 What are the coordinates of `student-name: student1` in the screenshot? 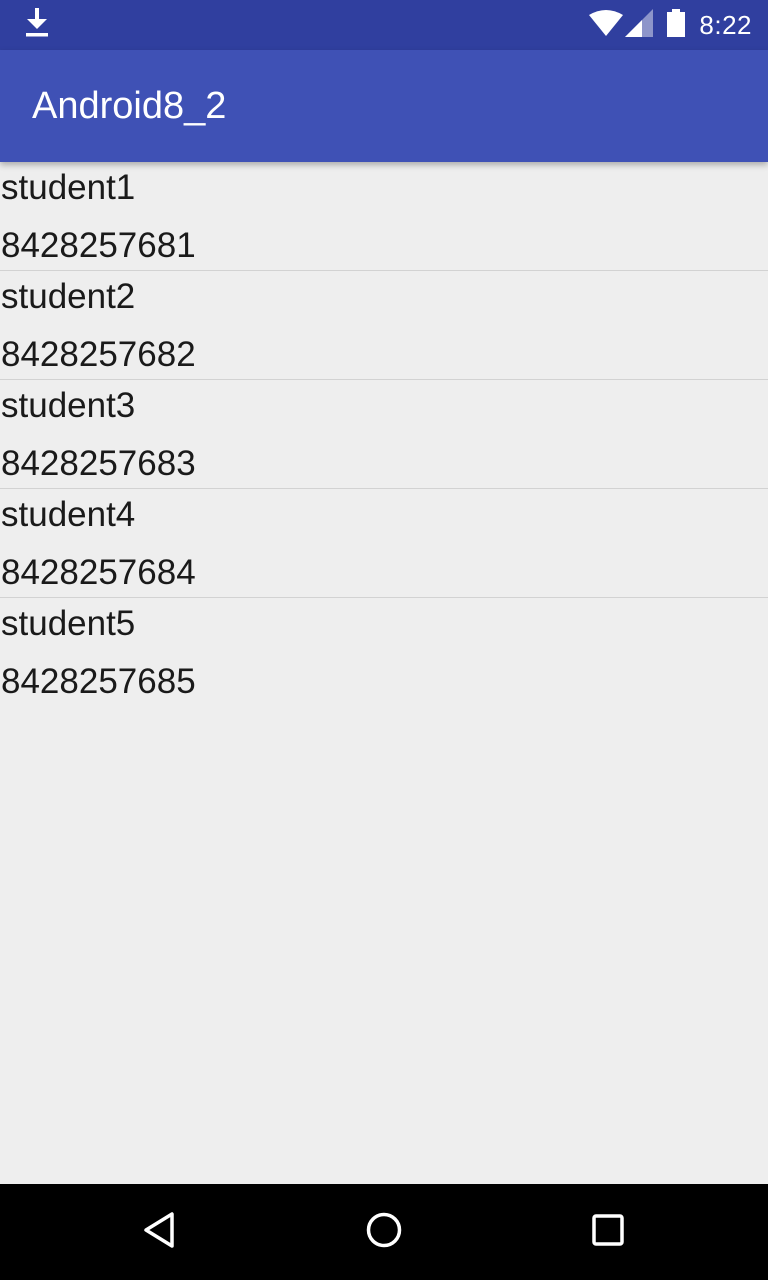 It's located at (68, 187).